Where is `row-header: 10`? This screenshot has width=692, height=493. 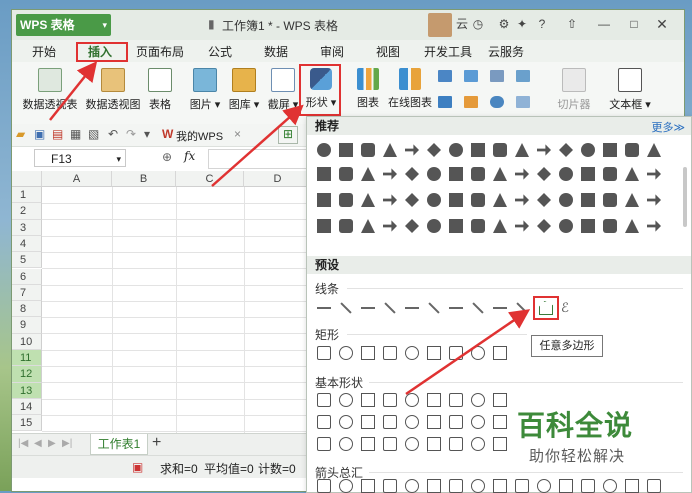 row-header: 10 is located at coordinates (27, 341).